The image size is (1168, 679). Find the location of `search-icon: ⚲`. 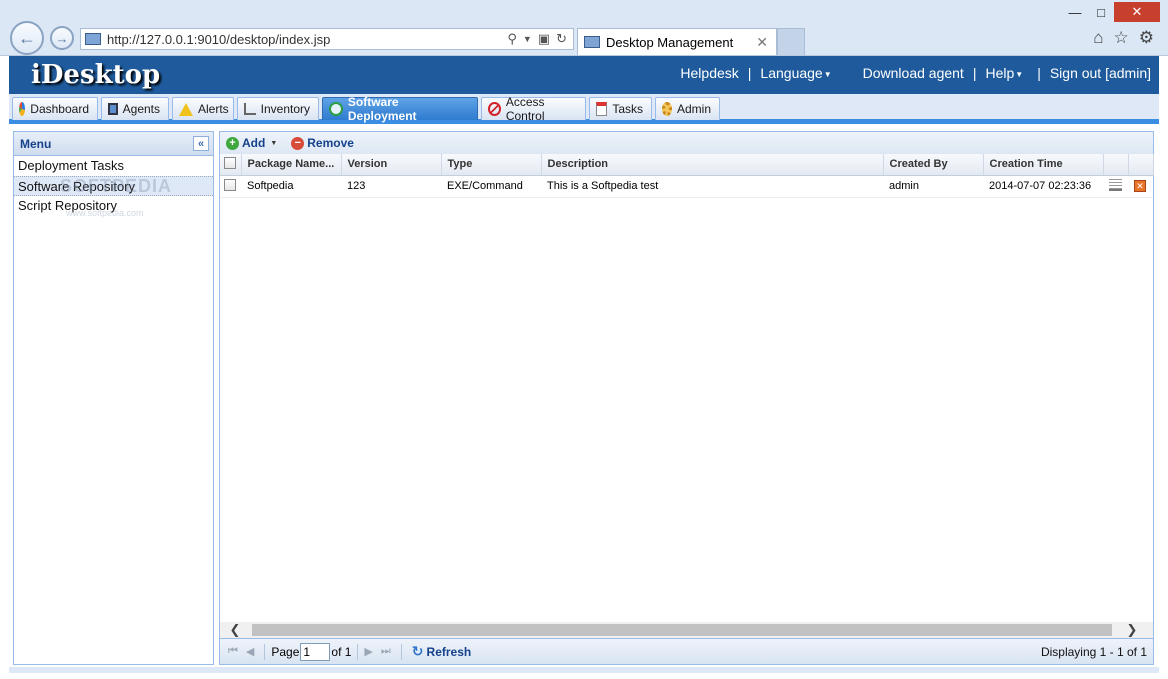

search-icon: ⚲ is located at coordinates (512, 39).